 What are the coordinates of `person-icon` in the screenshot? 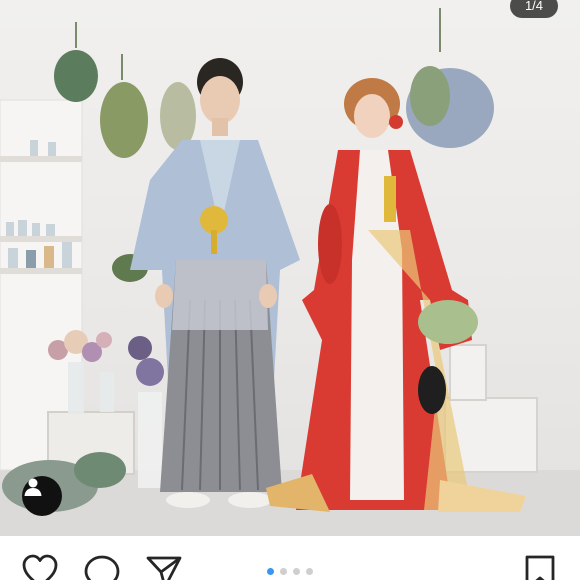 It's located at (33, 487).